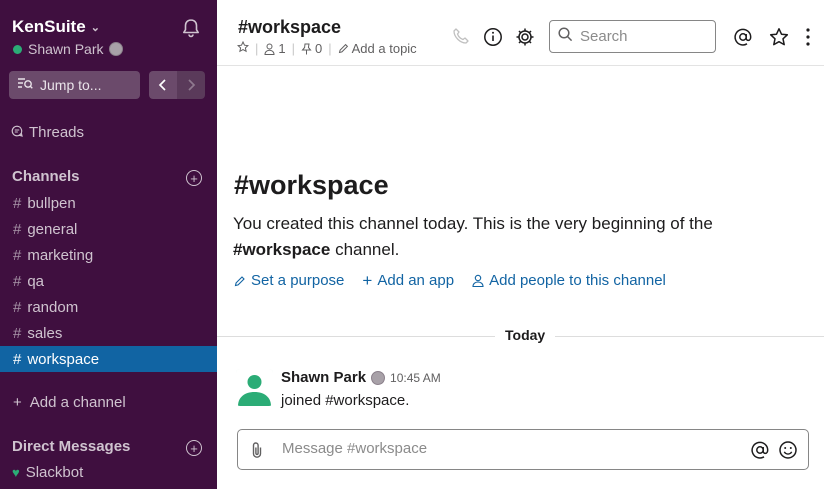 The image size is (824, 489). I want to click on intro-text-suffix: channel., so click(365, 249).